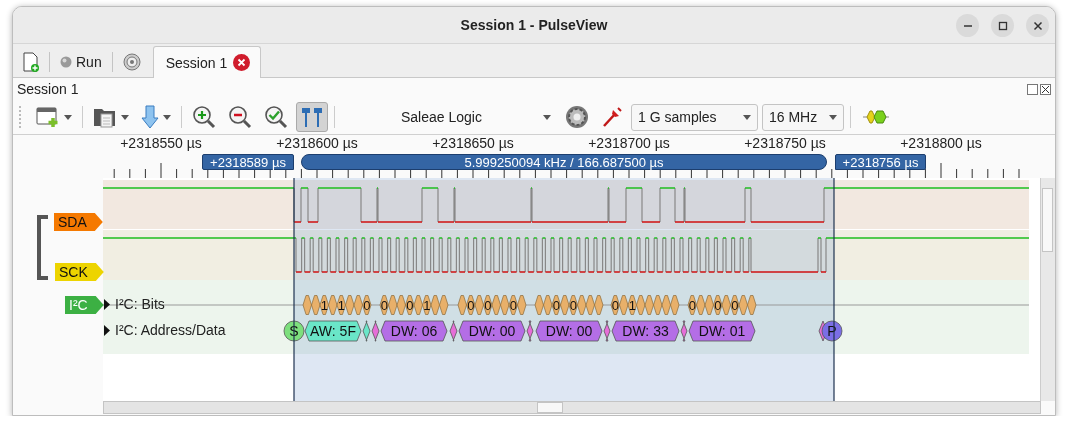  What do you see at coordinates (1047, 289) in the screenshot?
I see `vertical-scrollbar` at bounding box center [1047, 289].